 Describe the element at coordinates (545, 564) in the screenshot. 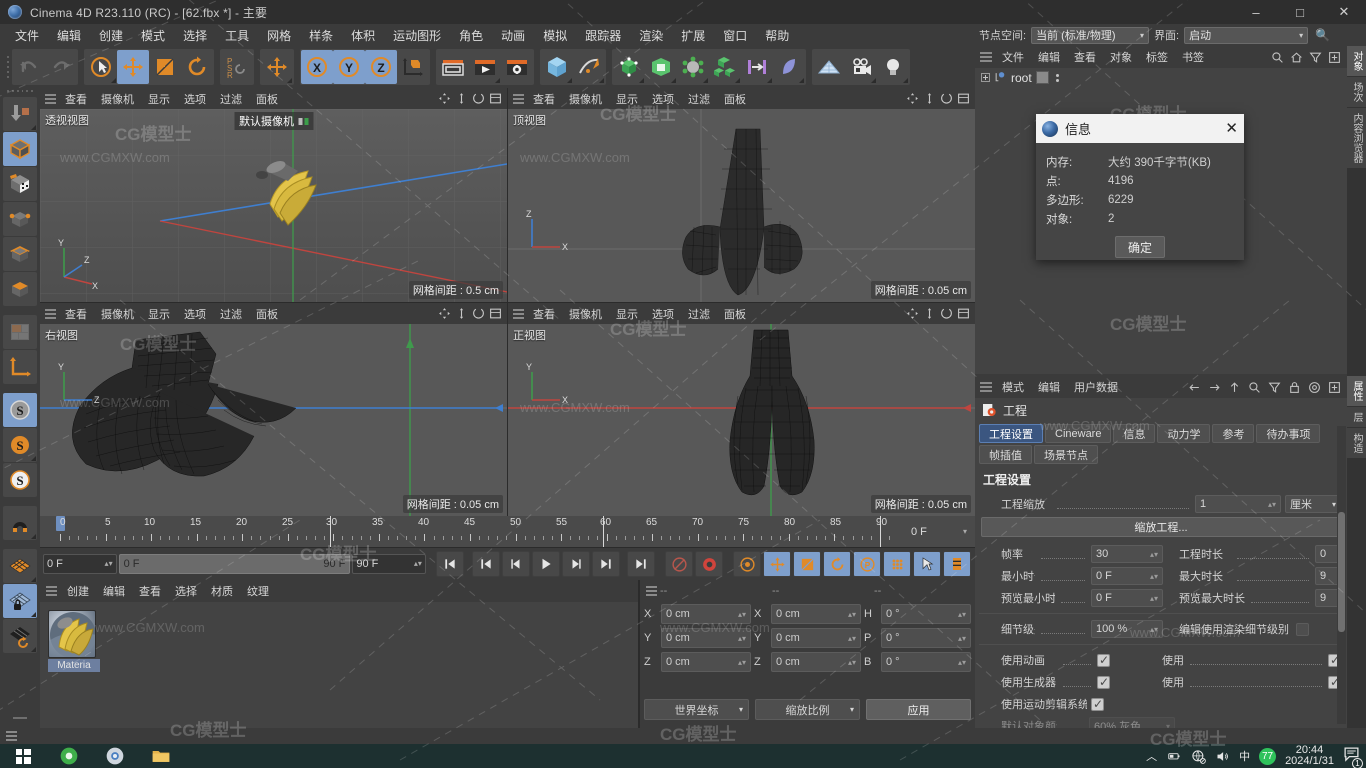

I see `play-button` at that location.